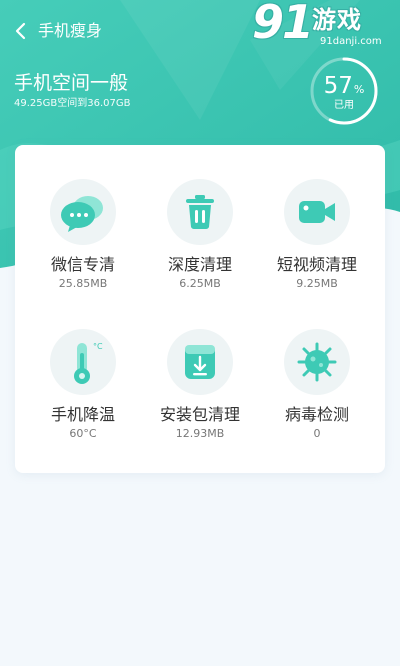 Image resolution: width=400 pixels, height=666 pixels. I want to click on tool-install-package-clean: 安装包清理 12.93MB, so click(200, 399).